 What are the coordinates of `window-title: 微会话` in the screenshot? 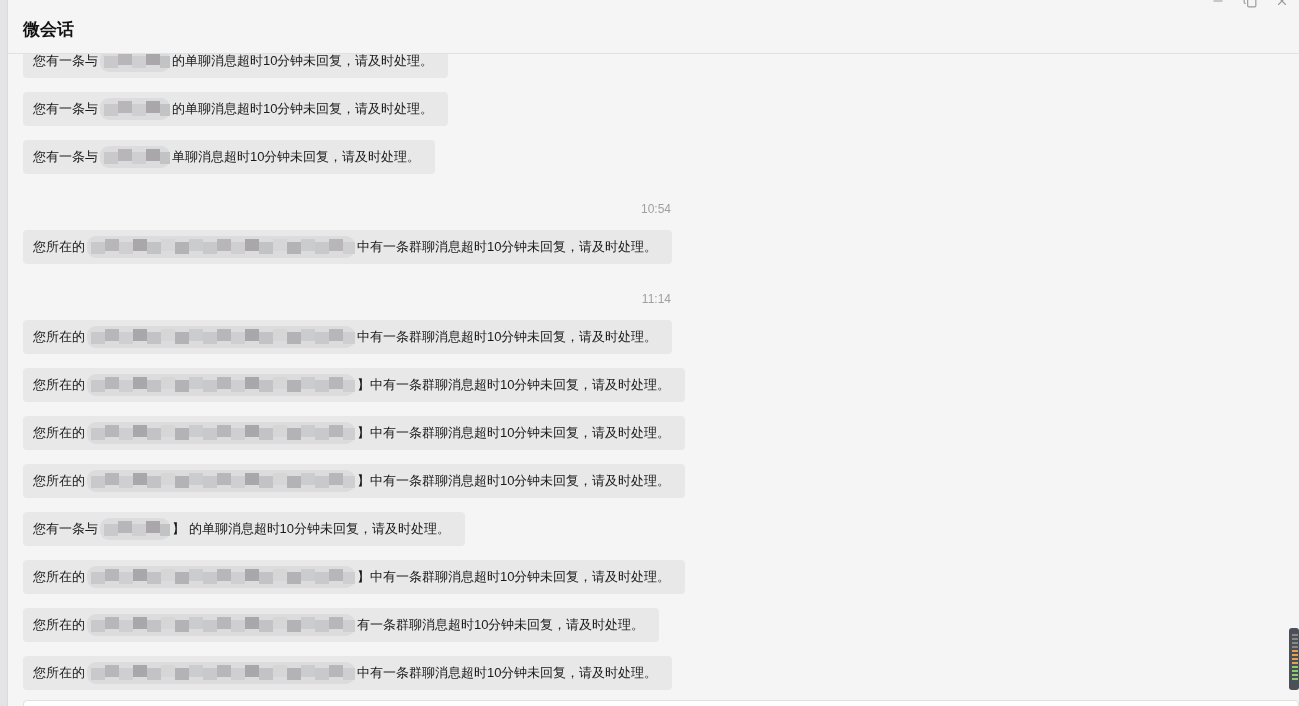 It's located at (48, 30).